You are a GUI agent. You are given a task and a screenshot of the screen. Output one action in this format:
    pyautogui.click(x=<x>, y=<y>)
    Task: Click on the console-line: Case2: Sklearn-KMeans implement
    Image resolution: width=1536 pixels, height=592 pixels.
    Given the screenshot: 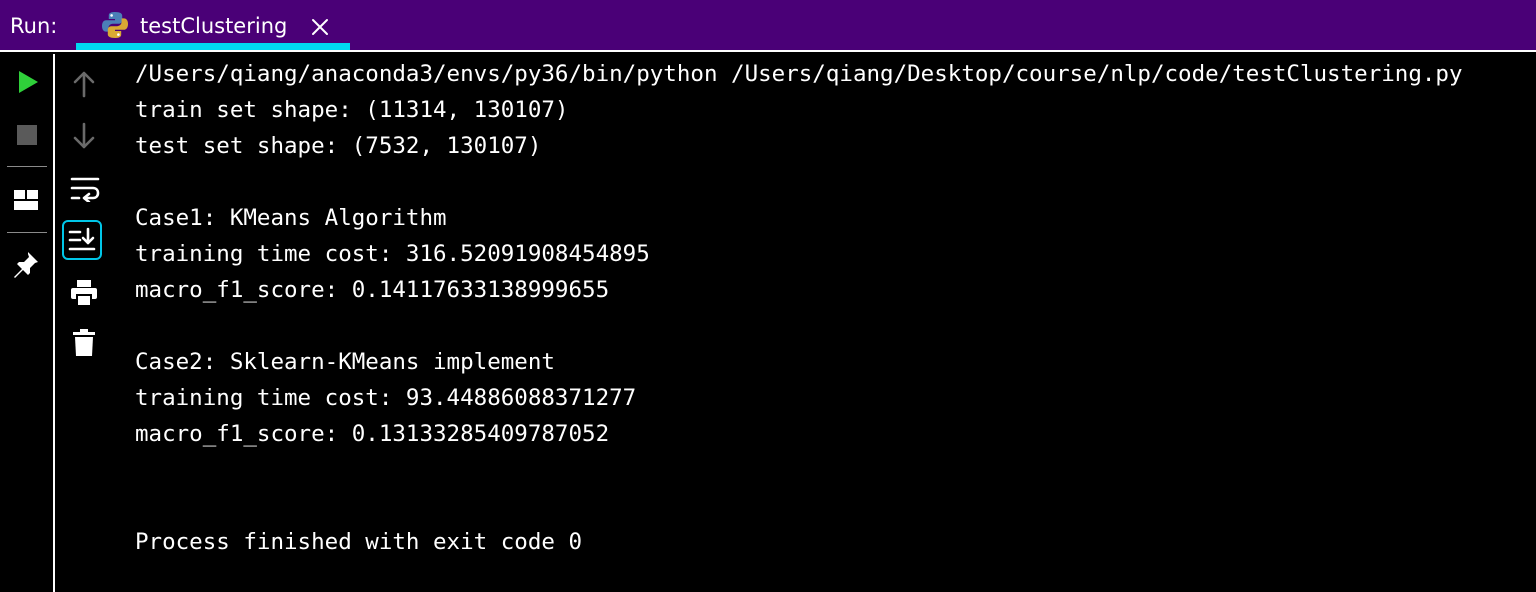 What is the action you would take?
    pyautogui.click(x=345, y=362)
    